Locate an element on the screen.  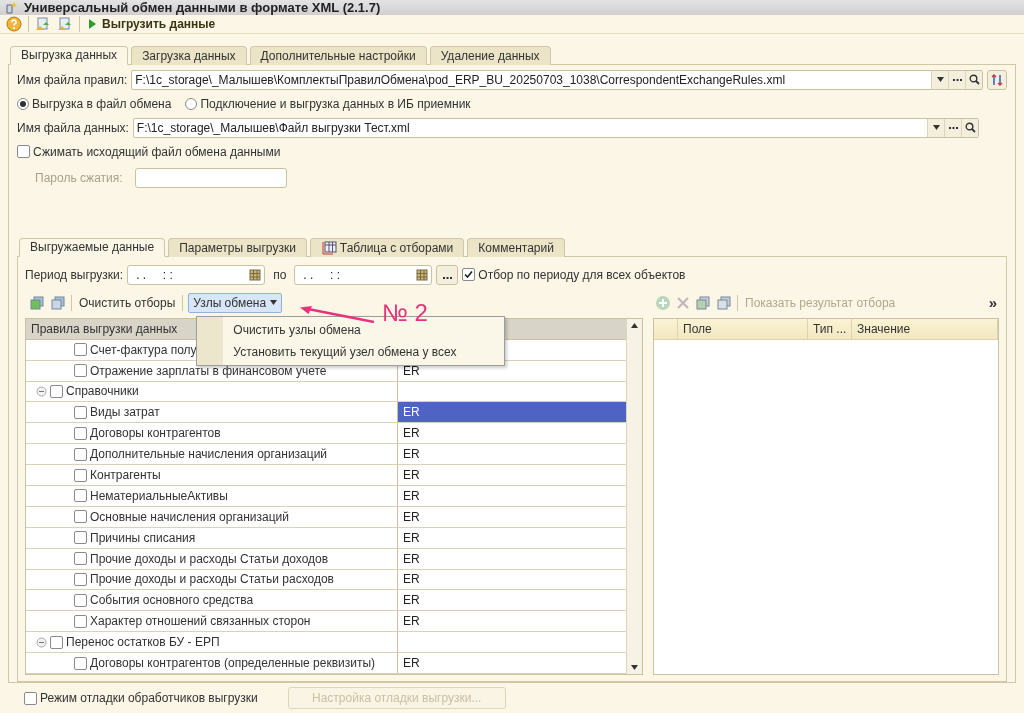
column-header: Поле is located at coordinates (743, 328).